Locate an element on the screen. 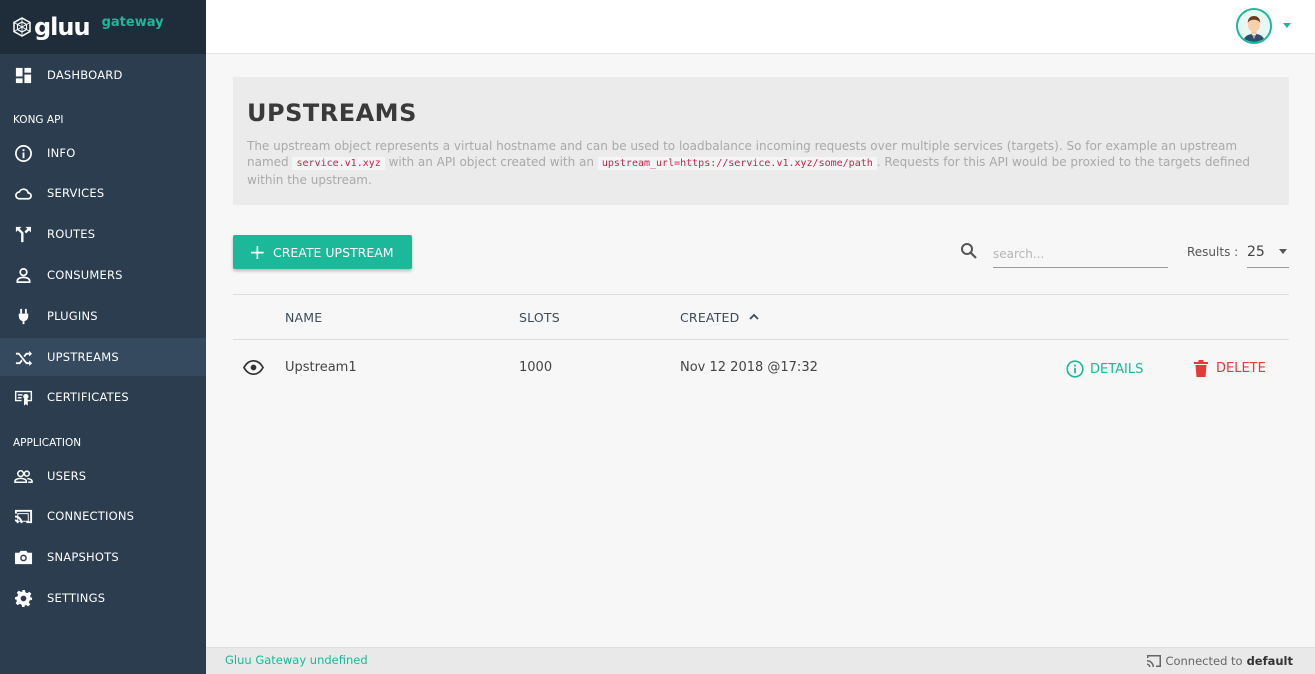  sidebar-item-label: SETTINGS is located at coordinates (76, 598).